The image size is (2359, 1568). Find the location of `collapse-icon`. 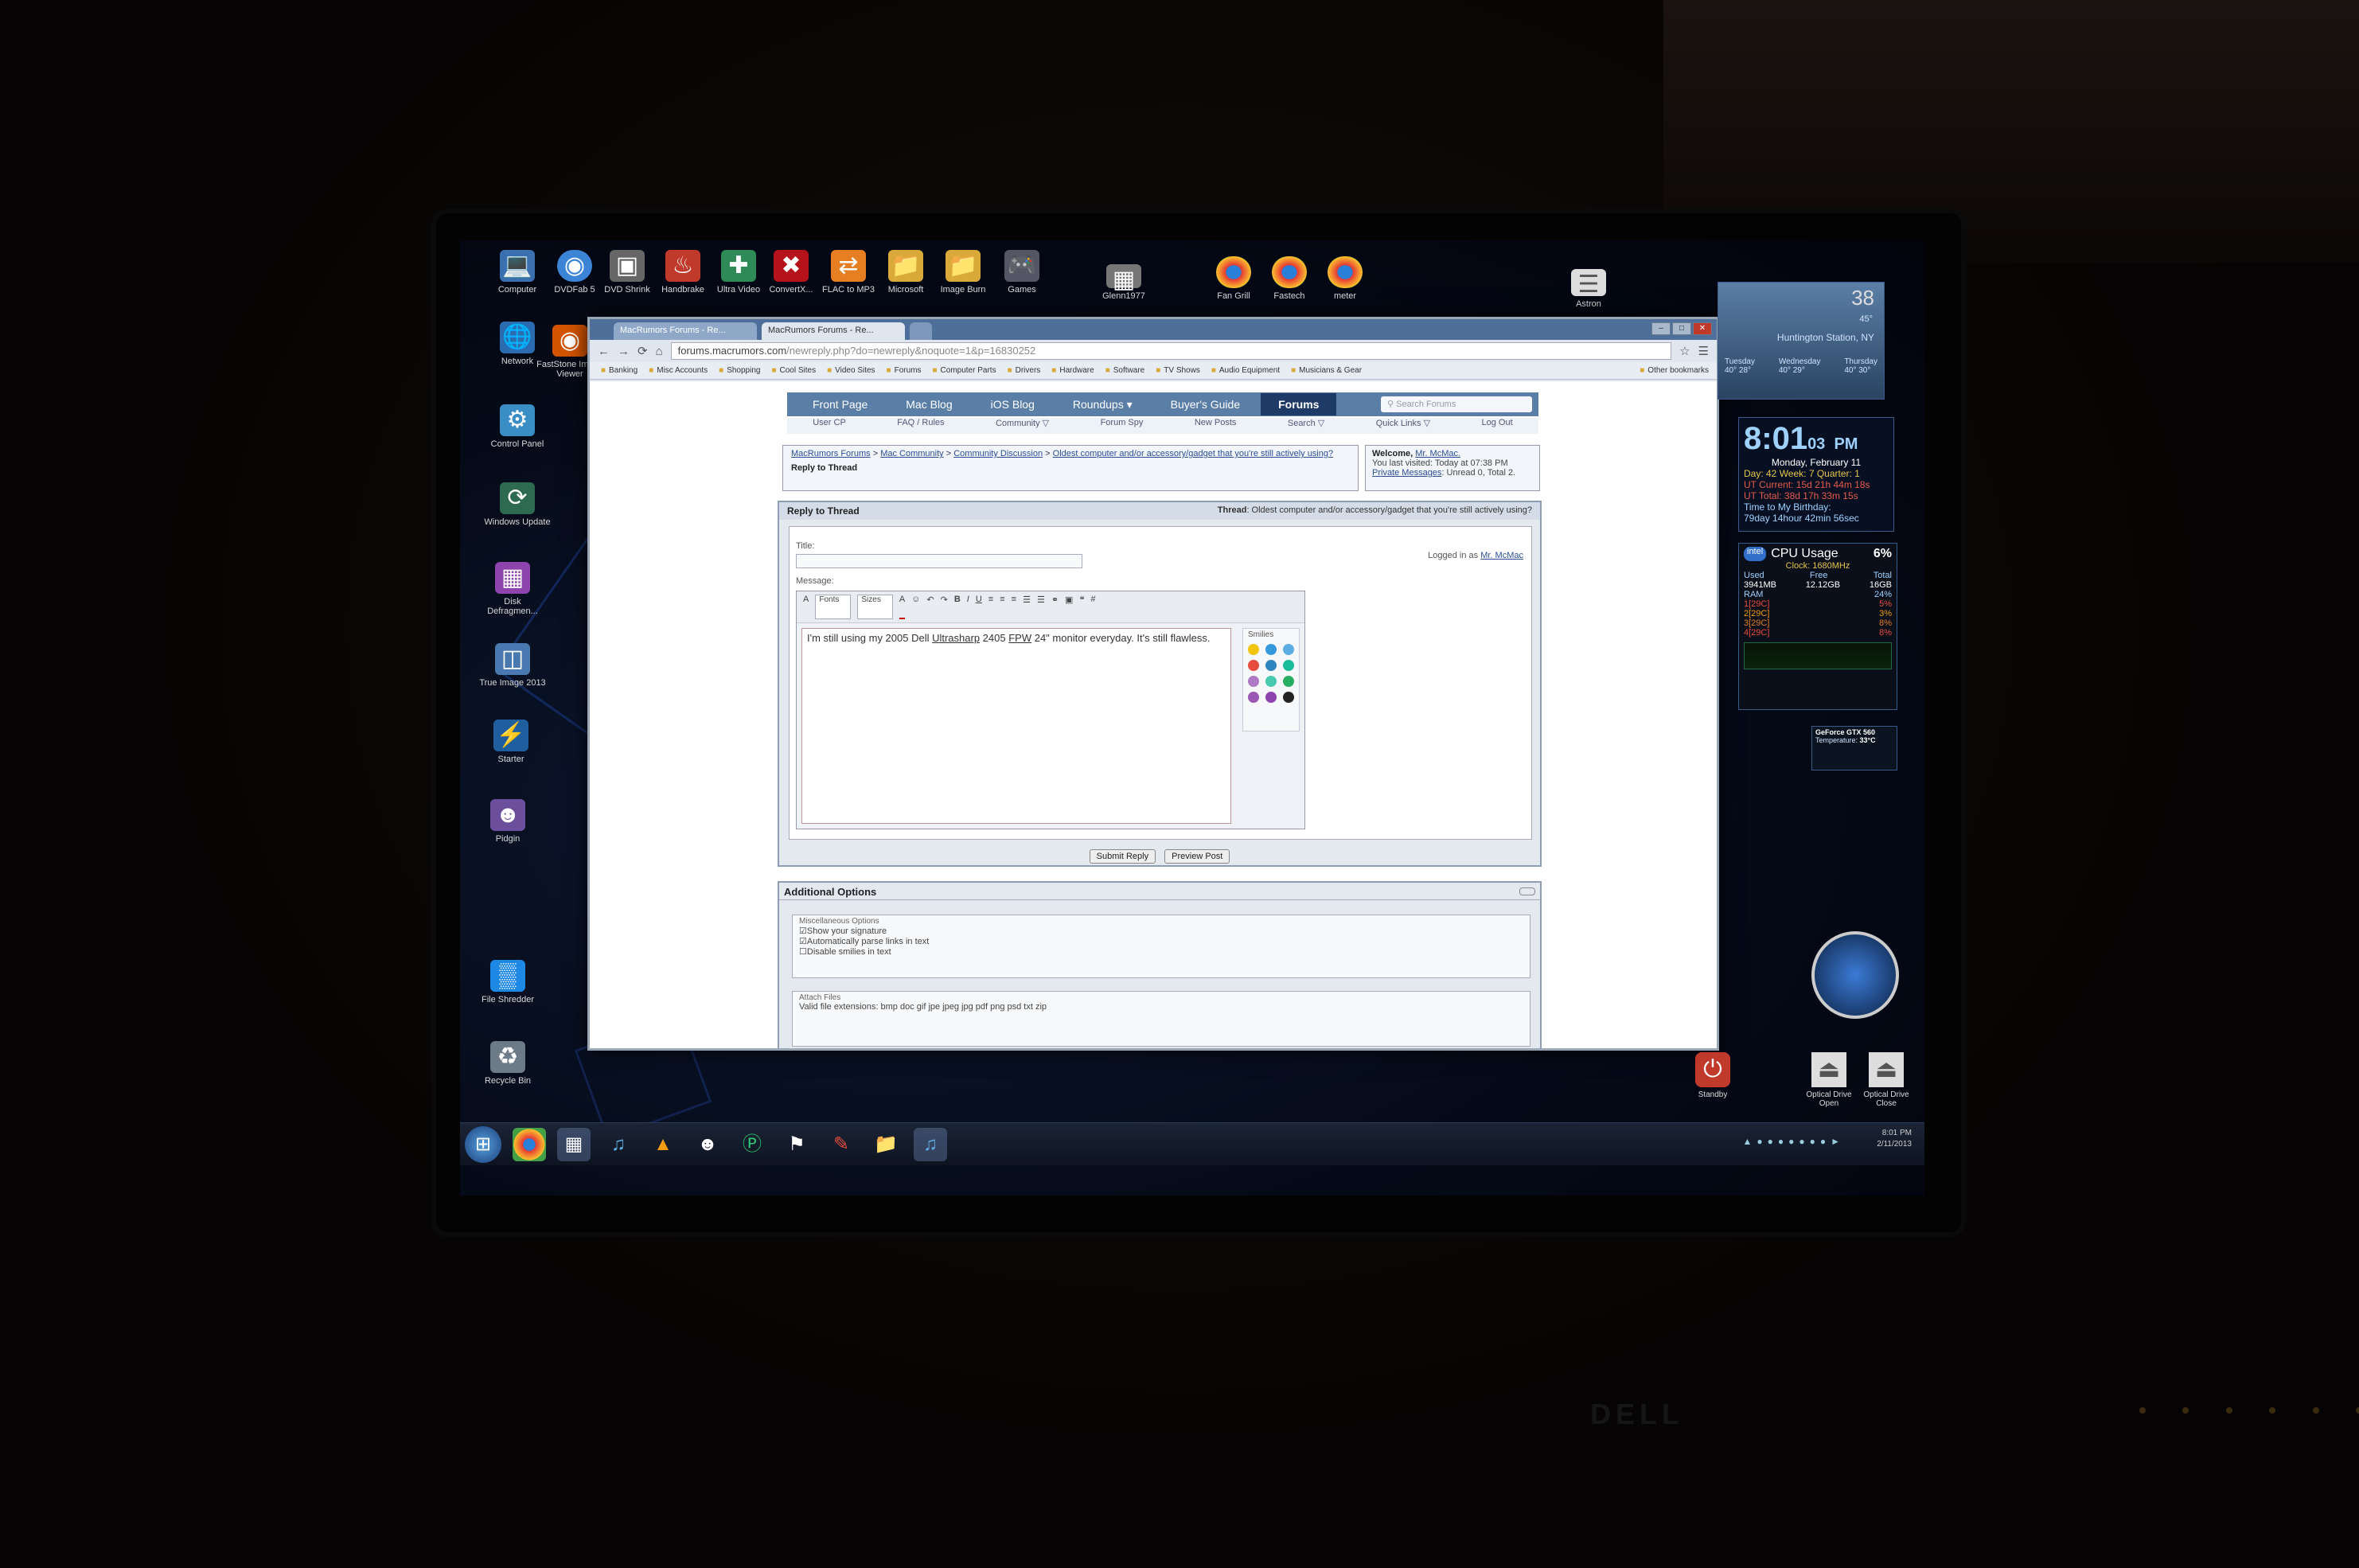

collapse-icon is located at coordinates (1527, 891).